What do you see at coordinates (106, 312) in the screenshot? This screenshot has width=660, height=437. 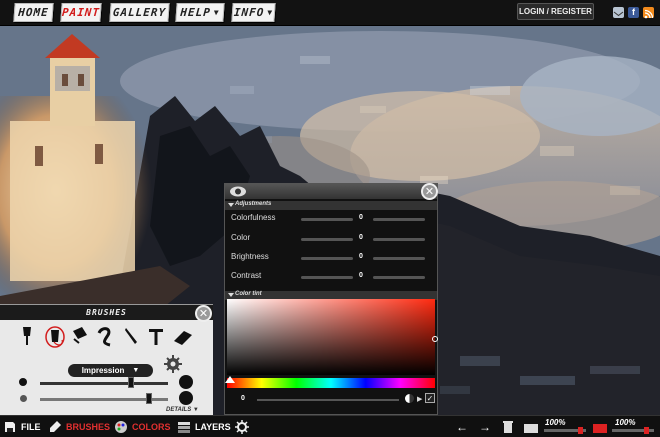 I see `brushes-panel-header: BRUSHES` at bounding box center [106, 312].